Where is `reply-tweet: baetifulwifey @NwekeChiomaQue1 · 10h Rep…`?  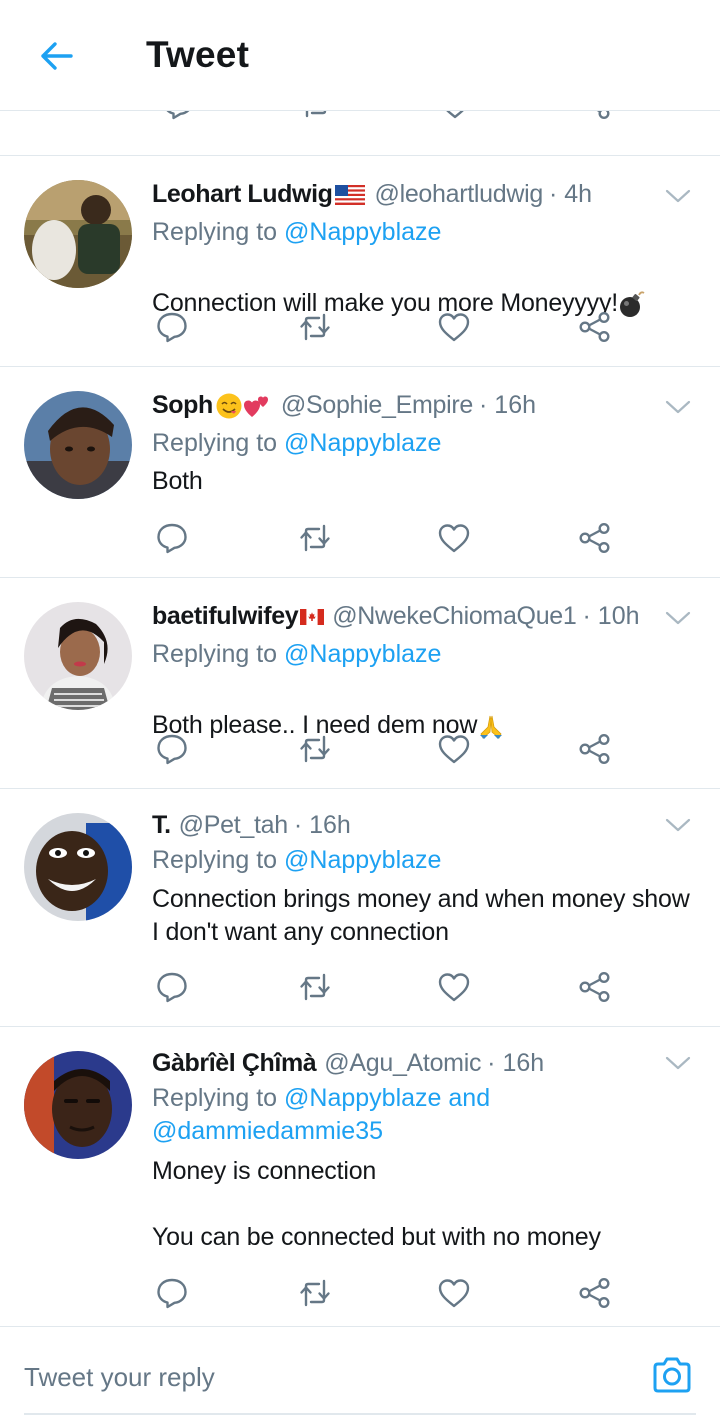 reply-tweet: baetifulwifey @NwekeChiomaQue1 · 10h Rep… is located at coordinates (360, 682).